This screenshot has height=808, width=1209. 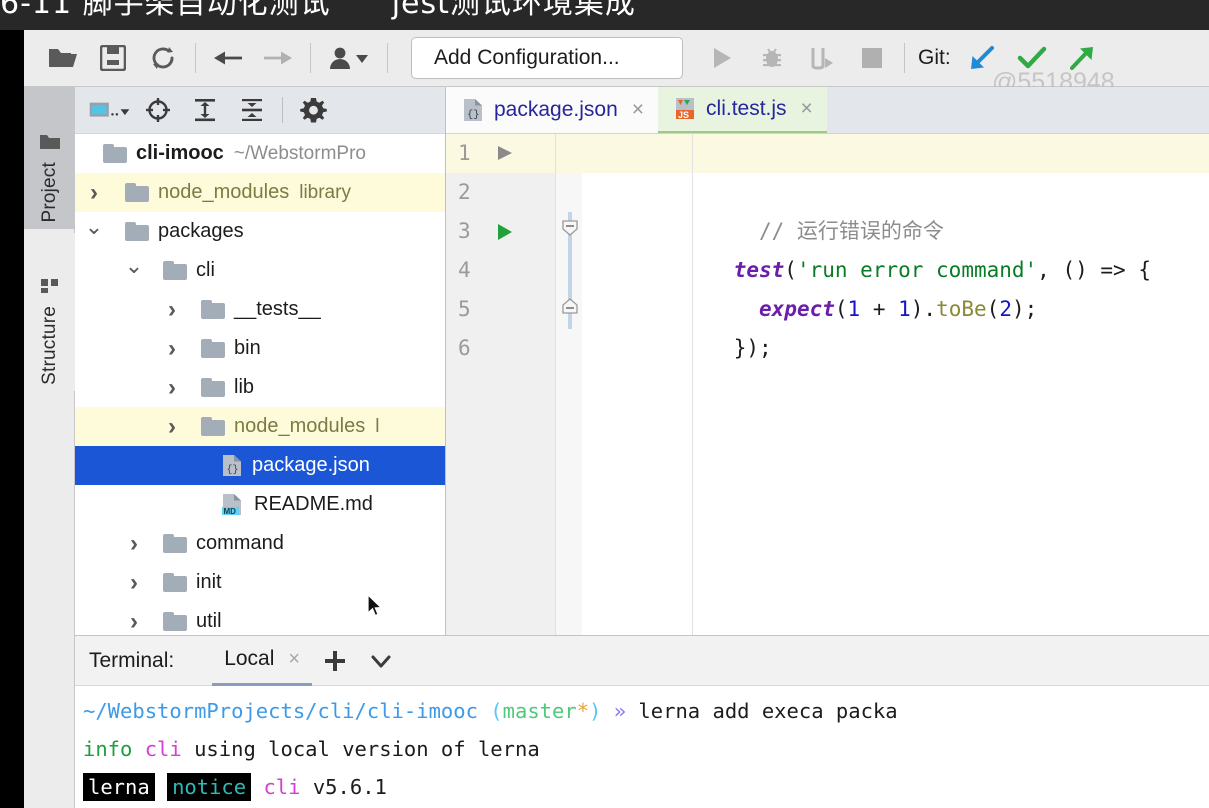 What do you see at coordinates (759, 270) in the screenshot?
I see `code-token: test` at bounding box center [759, 270].